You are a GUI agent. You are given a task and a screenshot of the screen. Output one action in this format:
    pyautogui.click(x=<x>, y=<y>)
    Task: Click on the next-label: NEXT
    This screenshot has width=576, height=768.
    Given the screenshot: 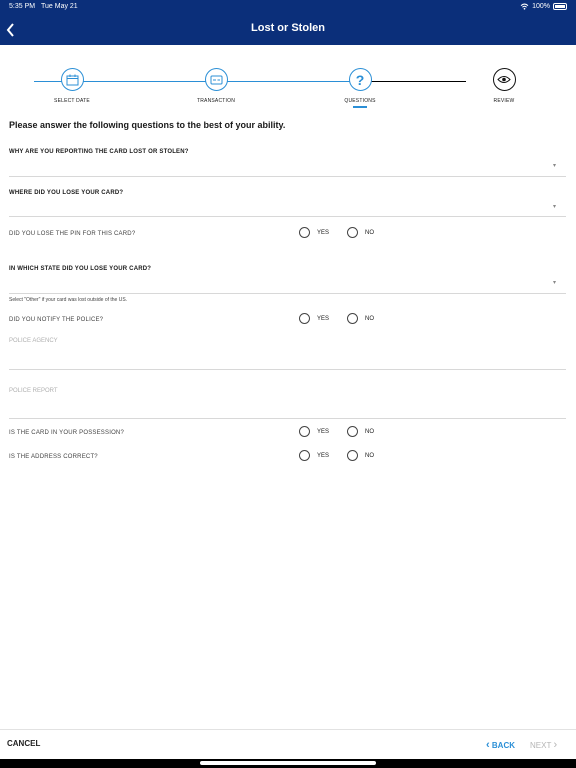 What is the action you would take?
    pyautogui.click(x=541, y=745)
    